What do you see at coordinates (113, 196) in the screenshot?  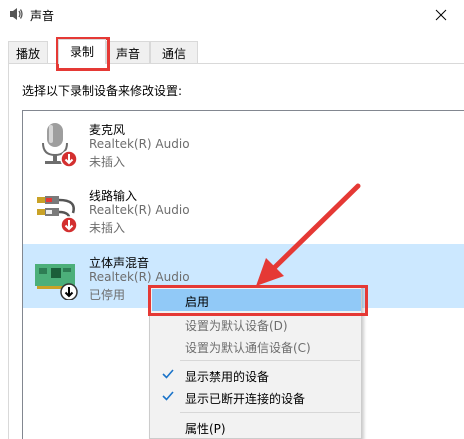 I see `device-name: 线路输入` at bounding box center [113, 196].